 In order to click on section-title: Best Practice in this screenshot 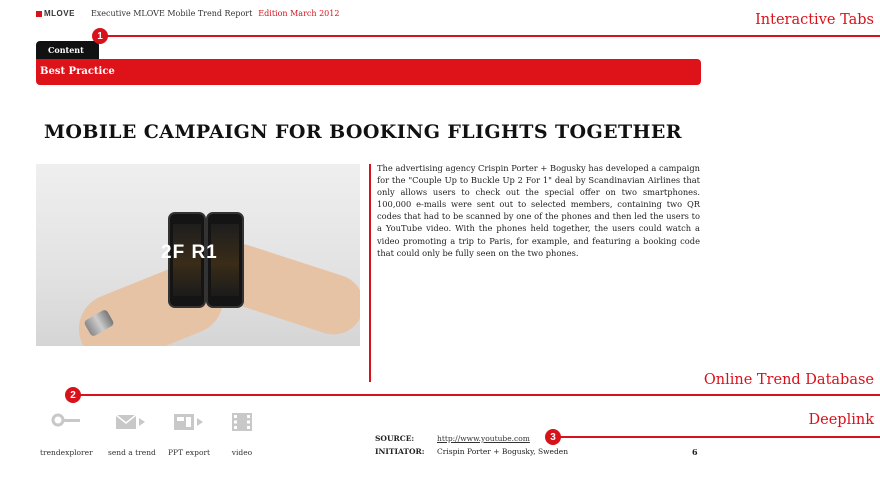, I will do `click(77, 71)`.